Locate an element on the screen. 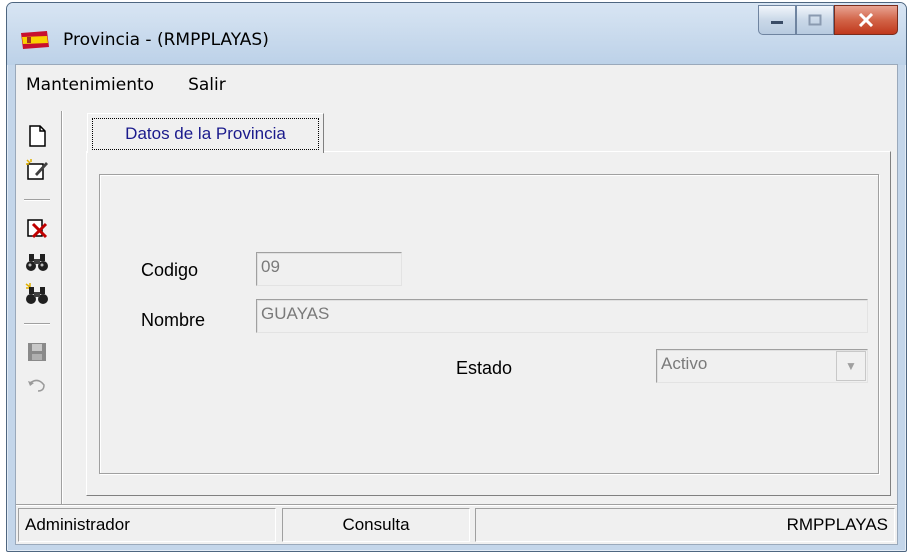  title-bar: Provincia - (RMPPLAYAS) is located at coordinates (456, 34).